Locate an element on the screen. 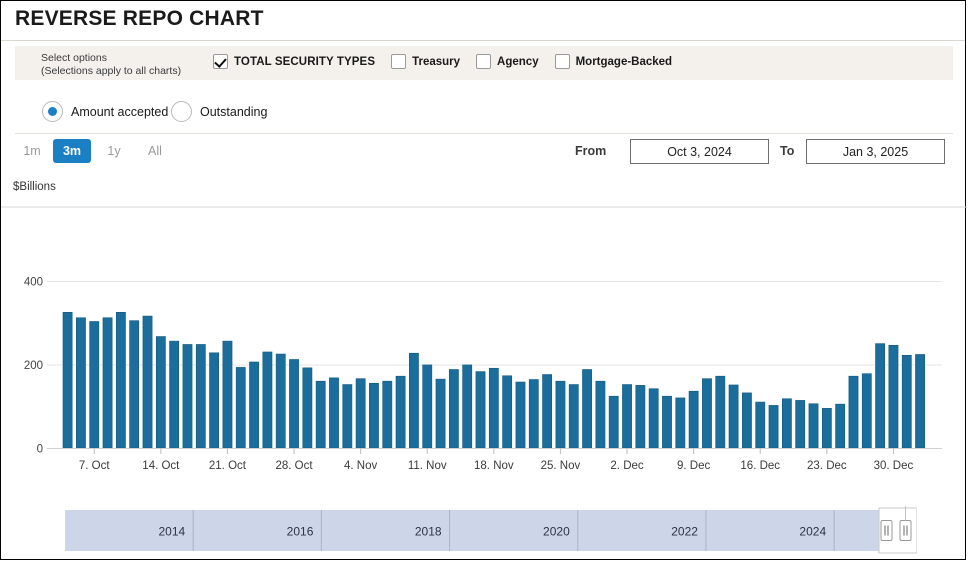 Image resolution: width=968 pixels, height=562 pixels. range-button-1y: 1y is located at coordinates (114, 151).